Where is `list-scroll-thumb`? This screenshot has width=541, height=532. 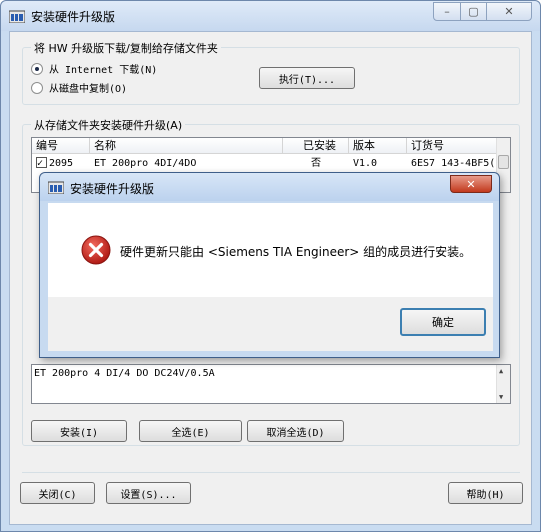 list-scroll-thumb is located at coordinates (503, 162).